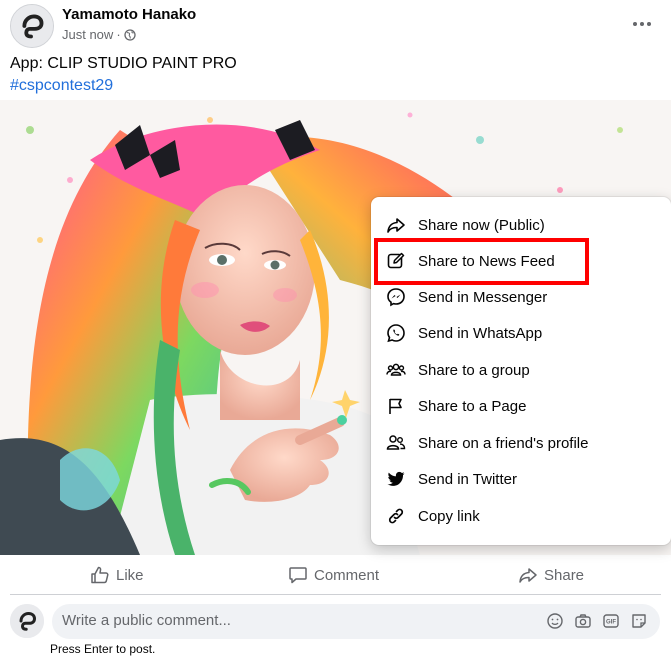 The height and width of the screenshot is (661, 671). I want to click on menu-item-label: Share now (Public), so click(481, 225).